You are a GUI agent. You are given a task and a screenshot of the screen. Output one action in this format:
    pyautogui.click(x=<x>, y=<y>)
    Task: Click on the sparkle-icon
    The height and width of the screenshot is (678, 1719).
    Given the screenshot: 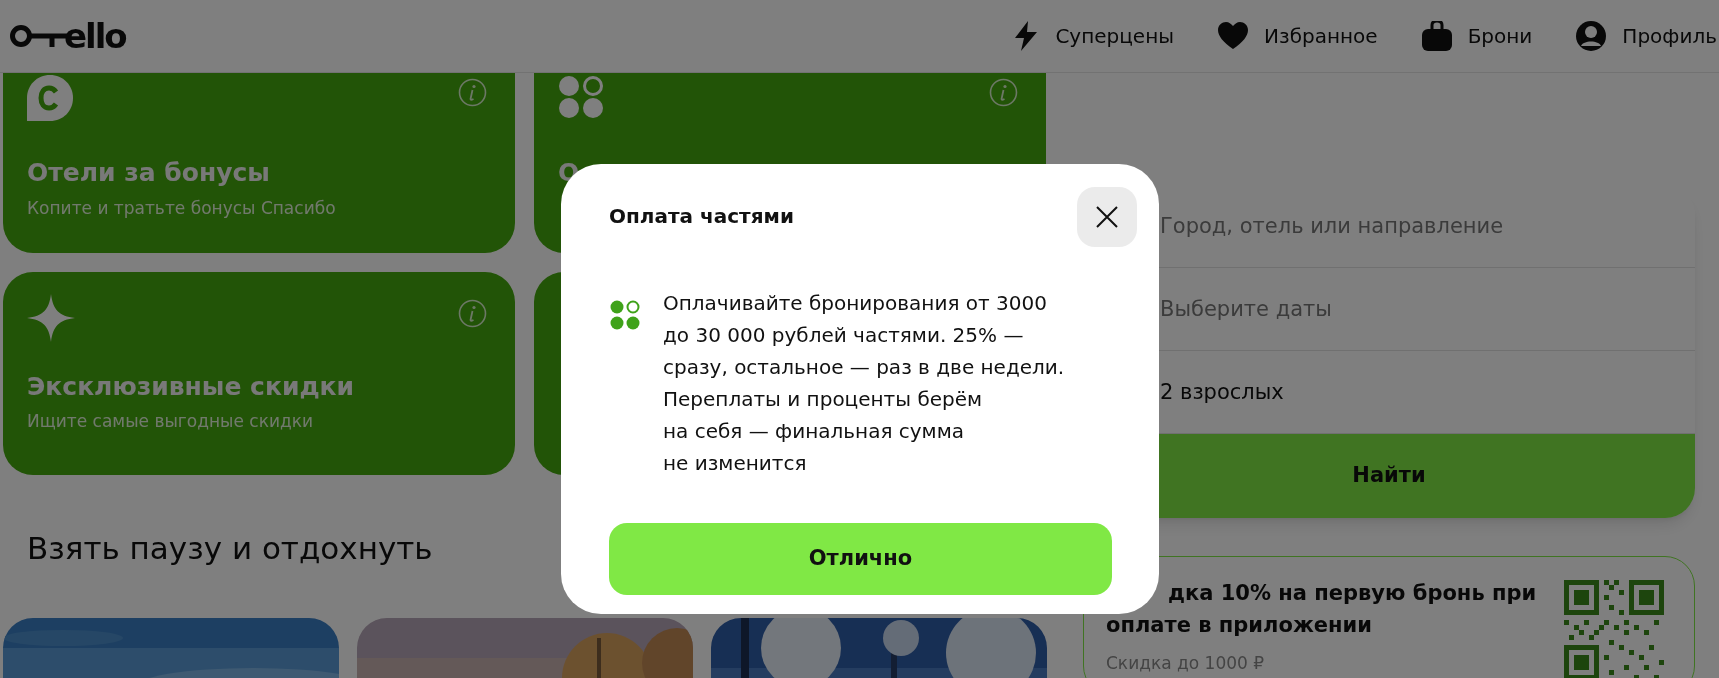 What is the action you would take?
    pyautogui.click(x=51, y=318)
    